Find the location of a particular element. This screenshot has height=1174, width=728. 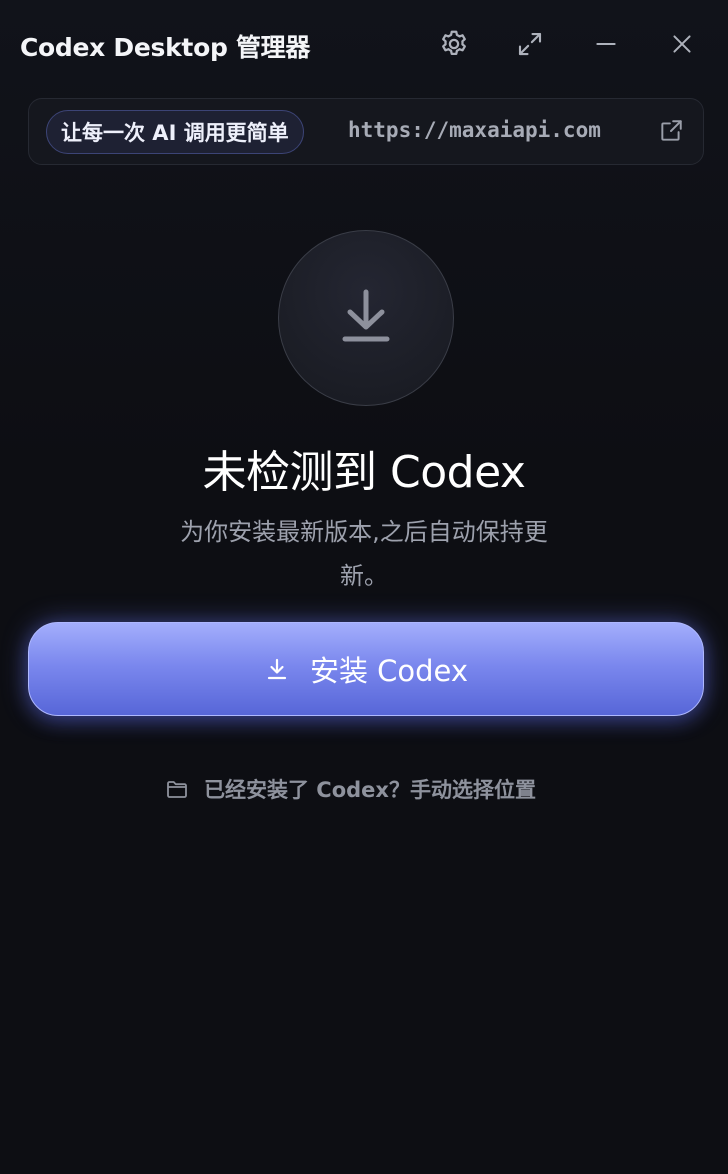

promo-banner: 让每一次 AI 调用更简单 https://maxaiapi.com is located at coordinates (366, 131).